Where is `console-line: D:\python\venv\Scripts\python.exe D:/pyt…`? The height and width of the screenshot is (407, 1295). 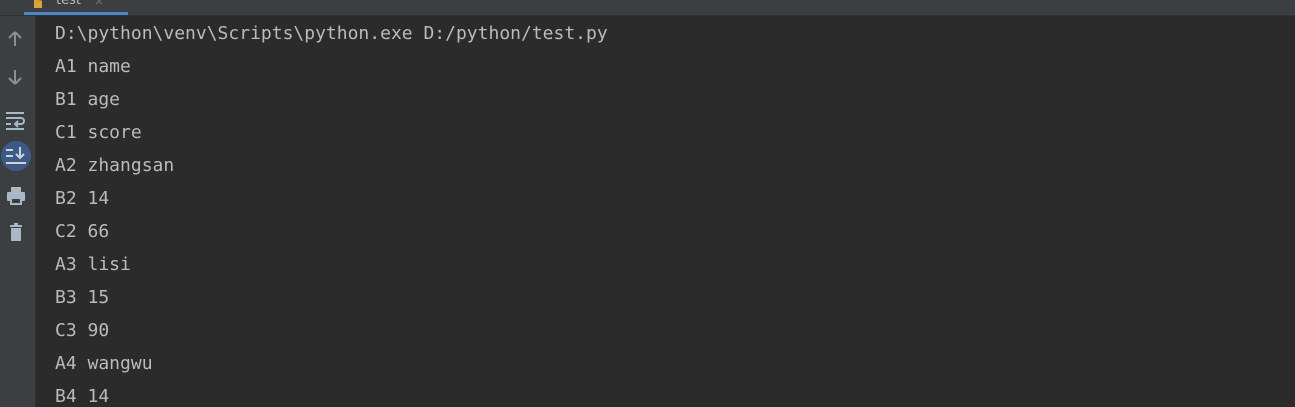 console-line: D:\python\venv\Scripts\python.exe D:/pyt… is located at coordinates (331, 33).